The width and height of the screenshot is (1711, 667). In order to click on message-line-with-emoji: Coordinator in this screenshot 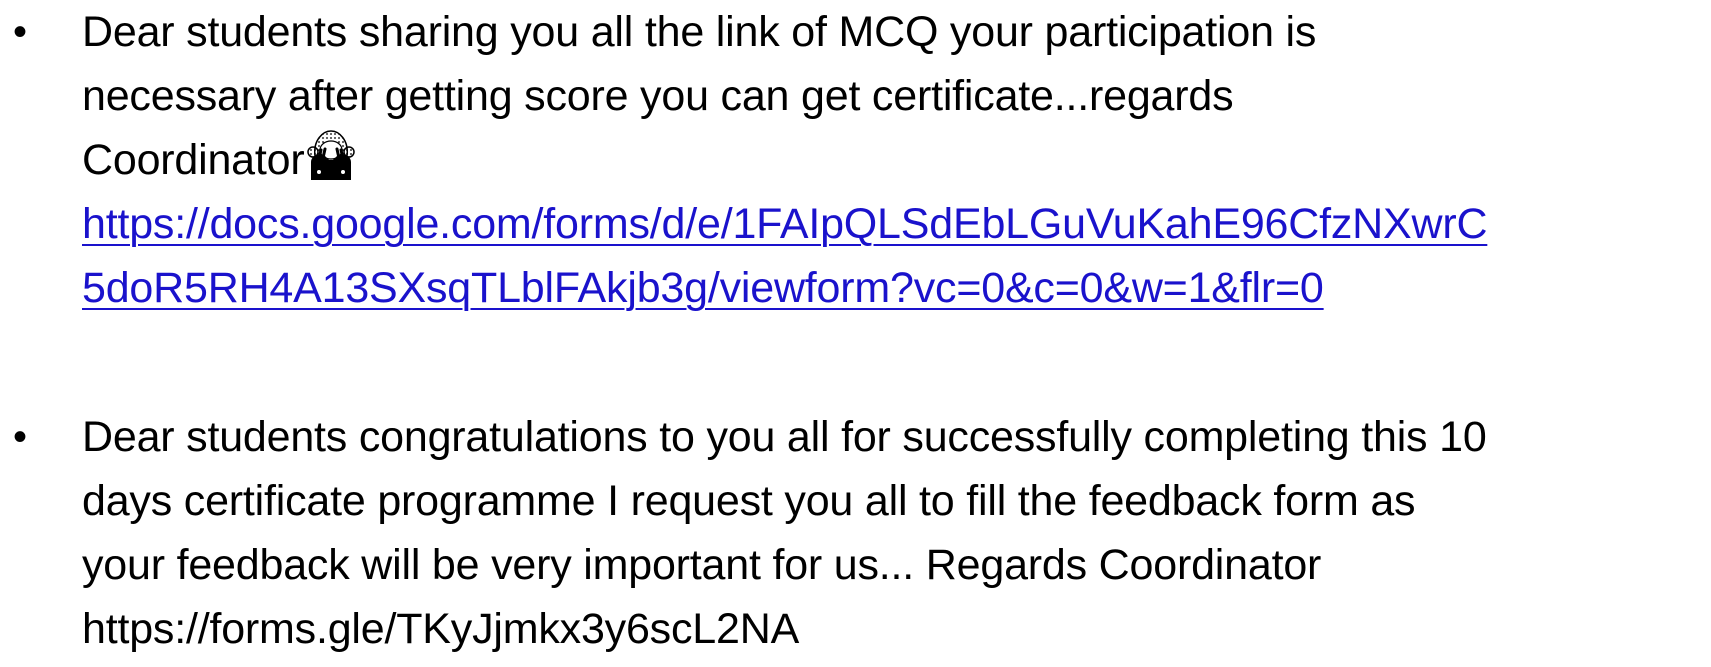, I will do `click(784, 160)`.